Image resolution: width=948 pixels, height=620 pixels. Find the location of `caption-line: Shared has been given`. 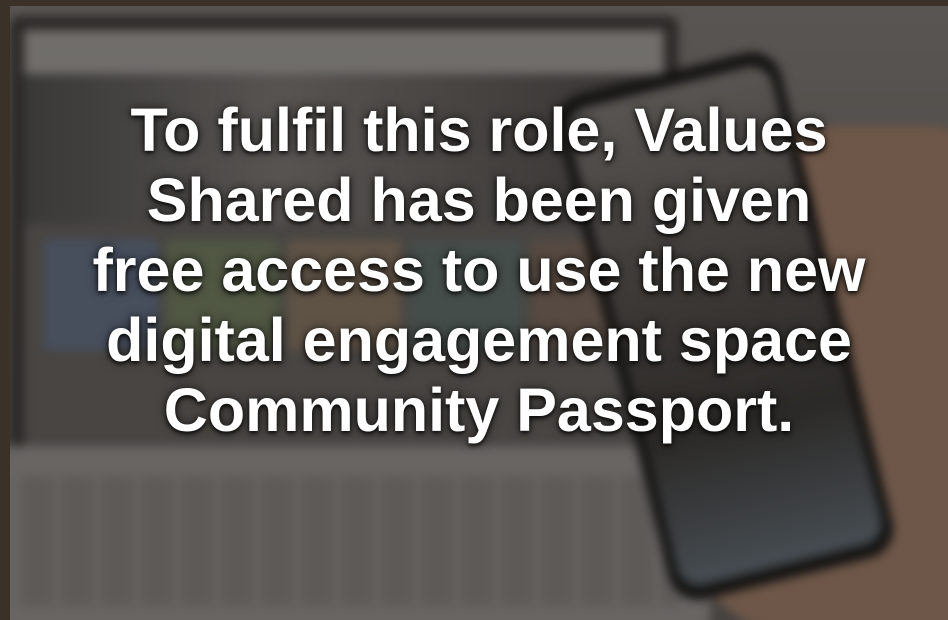

caption-line: Shared has been given is located at coordinates (479, 200).